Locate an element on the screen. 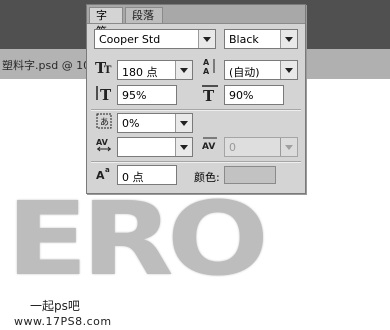 The height and width of the screenshot is (330, 390). font-size-icon: TT is located at coordinates (104, 67).